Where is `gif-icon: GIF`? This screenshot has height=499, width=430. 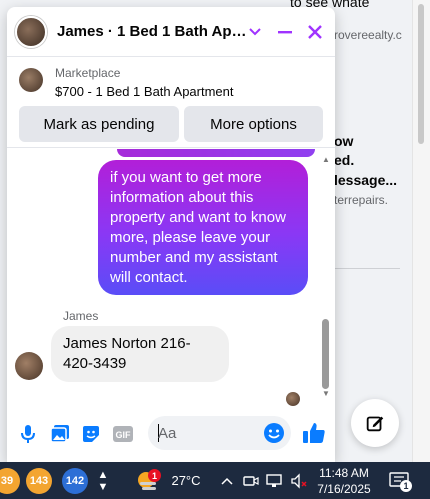 gif-icon: GIF is located at coordinates (123, 434).